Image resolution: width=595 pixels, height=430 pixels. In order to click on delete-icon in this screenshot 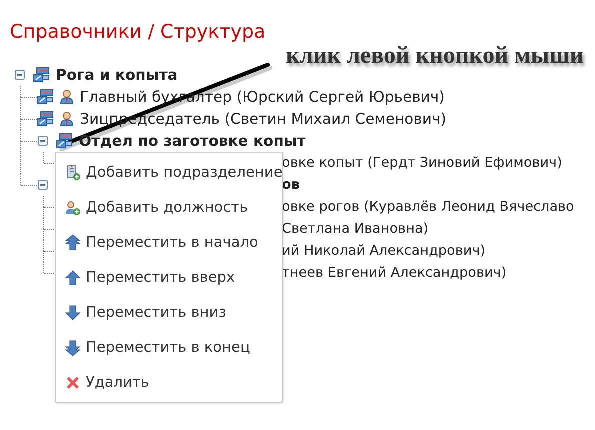, I will do `click(73, 382)`.